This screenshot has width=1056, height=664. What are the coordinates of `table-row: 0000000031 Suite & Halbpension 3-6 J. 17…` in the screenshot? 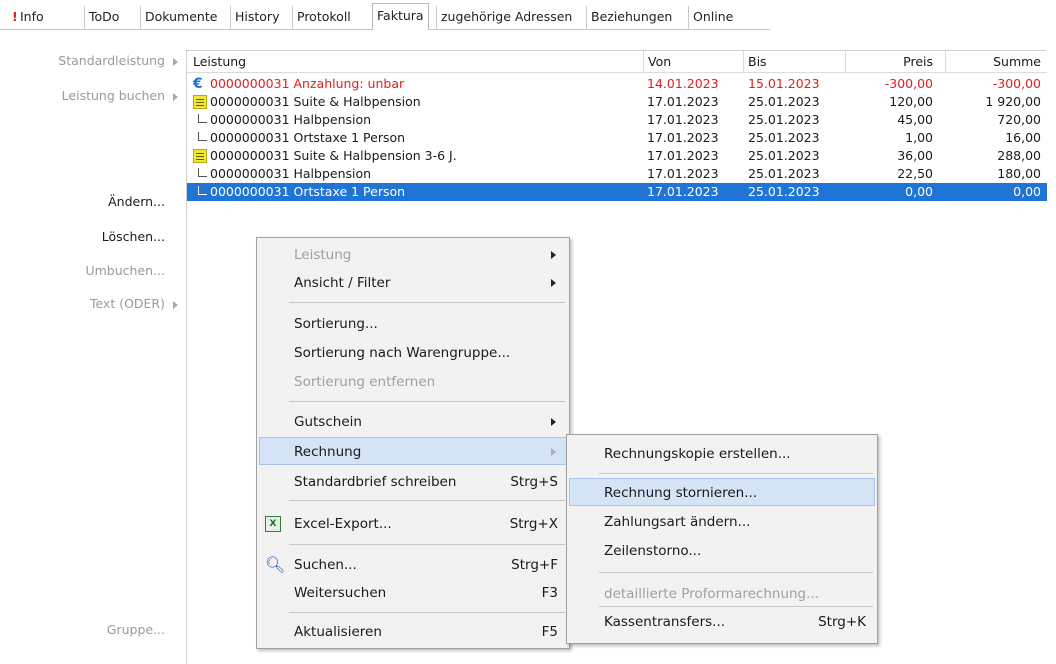 It's located at (617, 156).